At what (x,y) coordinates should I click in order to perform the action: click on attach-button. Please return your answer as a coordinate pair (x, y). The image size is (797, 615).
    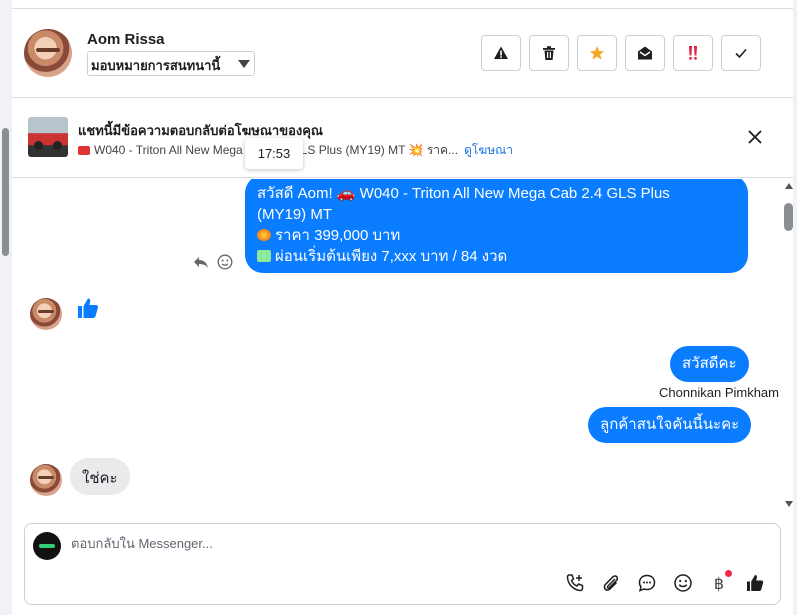
    Looking at the image, I should click on (611, 583).